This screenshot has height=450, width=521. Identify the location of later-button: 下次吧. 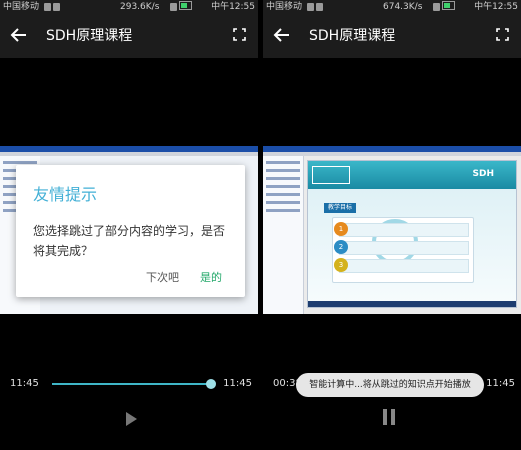
(162, 277).